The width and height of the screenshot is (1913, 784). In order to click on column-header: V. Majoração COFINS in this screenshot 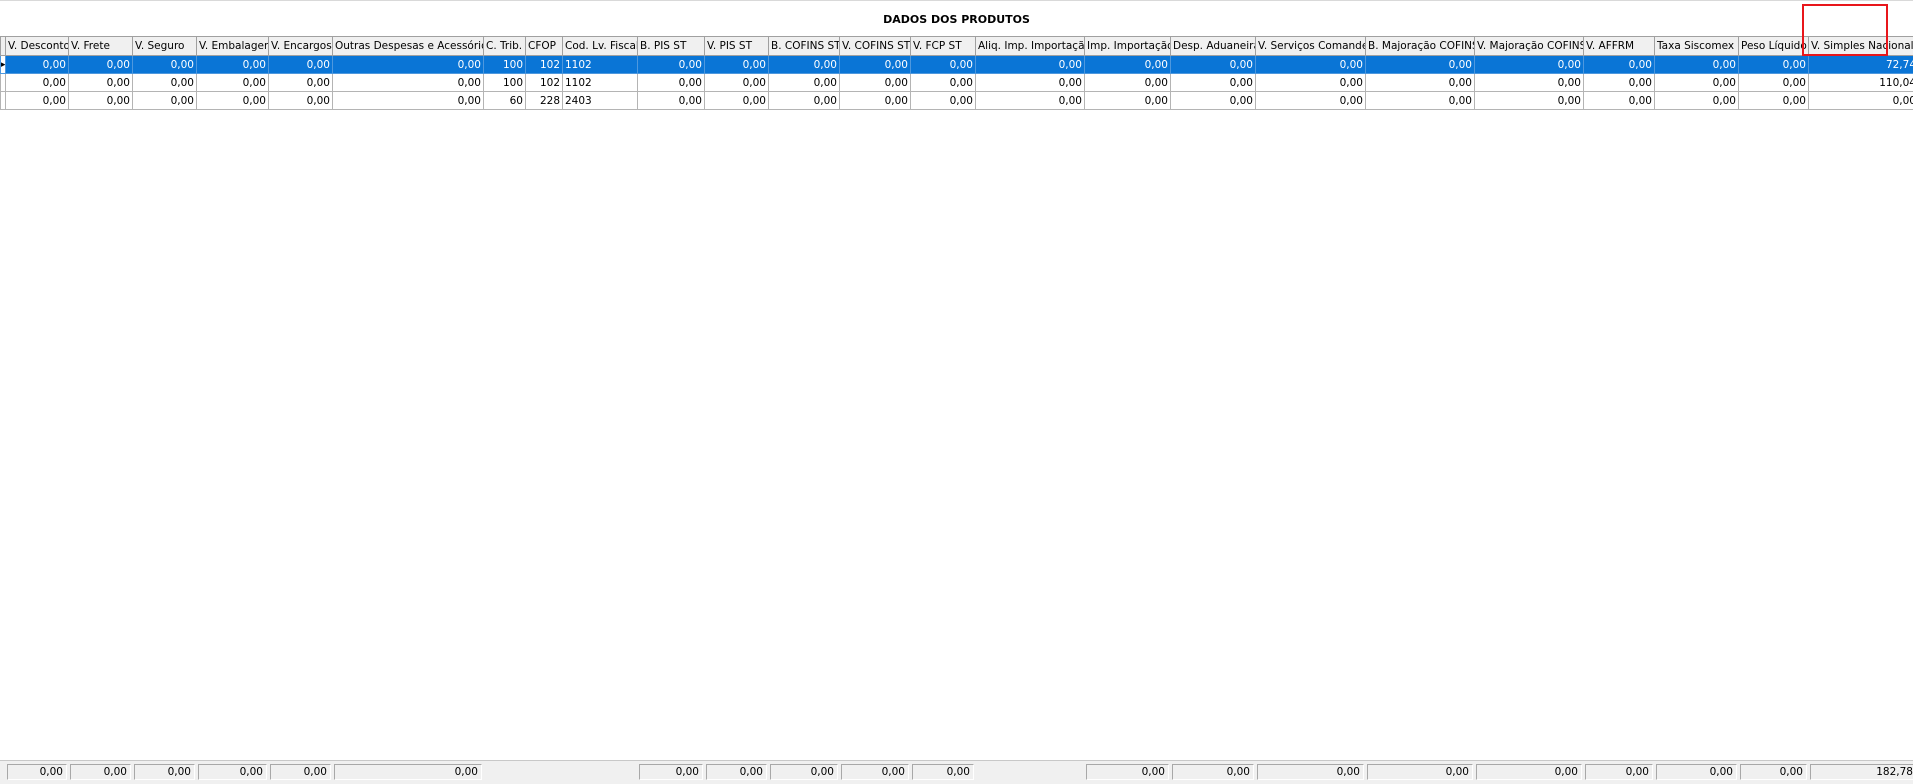, I will do `click(1529, 46)`.